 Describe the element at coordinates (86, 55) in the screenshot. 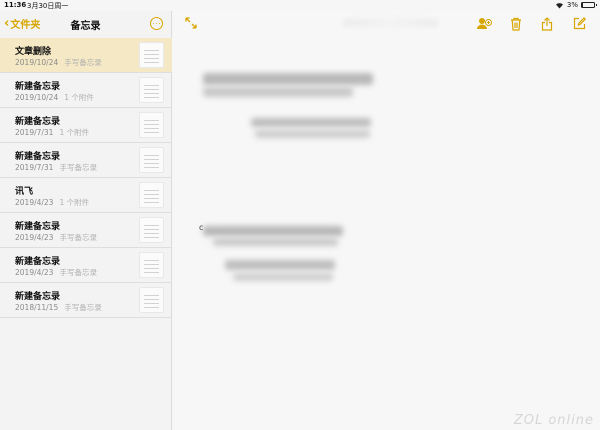

I see `note-list-item: 文章删除 2019/10/24 手写备忘录` at that location.